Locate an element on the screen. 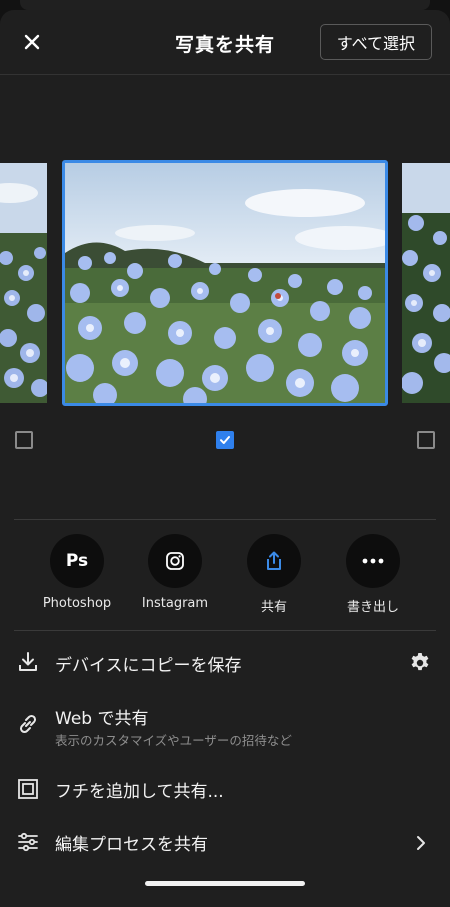  share-edit-process-label: 編集プロセスを共有 is located at coordinates (131, 845).